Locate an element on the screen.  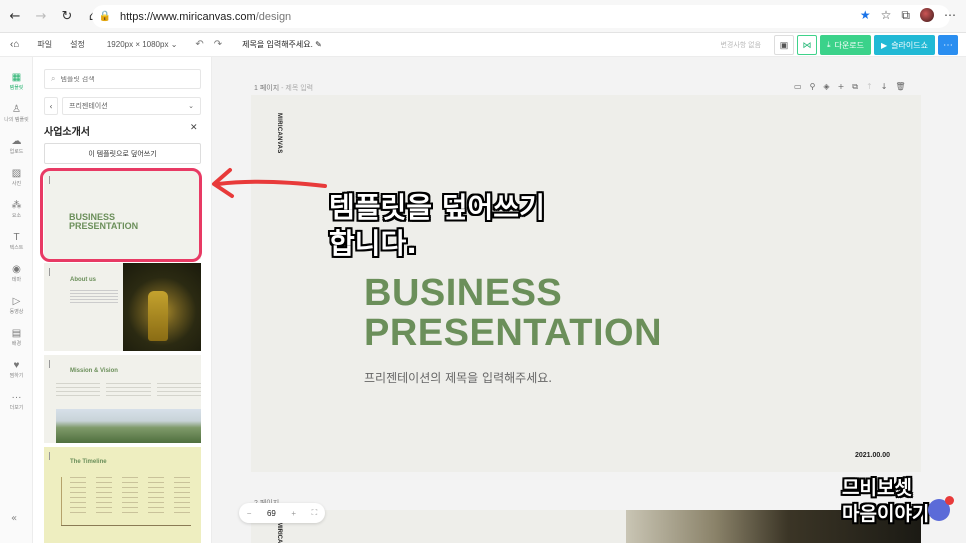
overwrite-template-button: 이 템플릿으로 덮어쓰기 is located at coordinates (122, 153).